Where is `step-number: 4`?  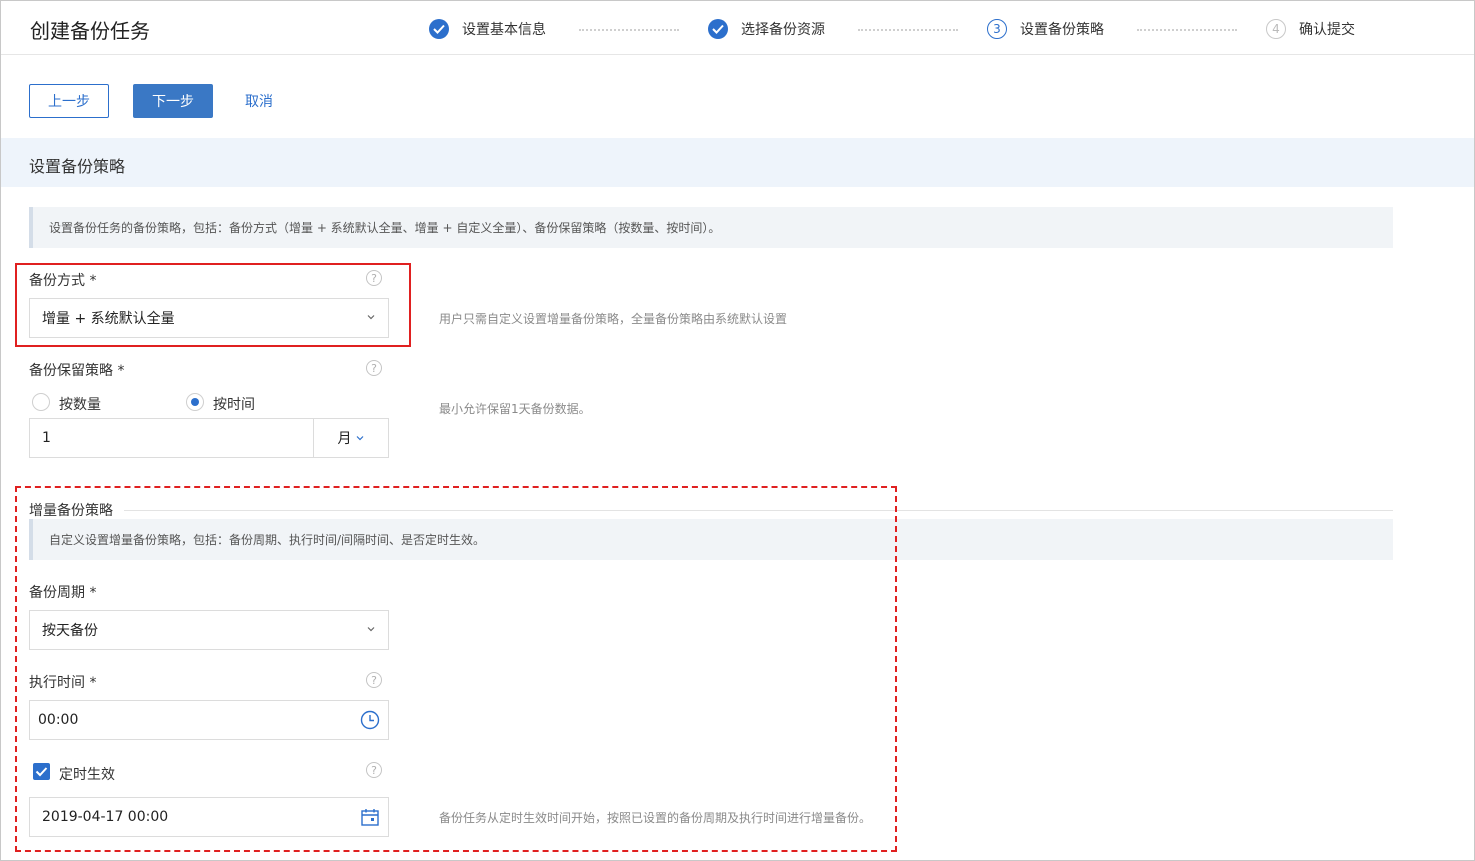
step-number: 4 is located at coordinates (1276, 29).